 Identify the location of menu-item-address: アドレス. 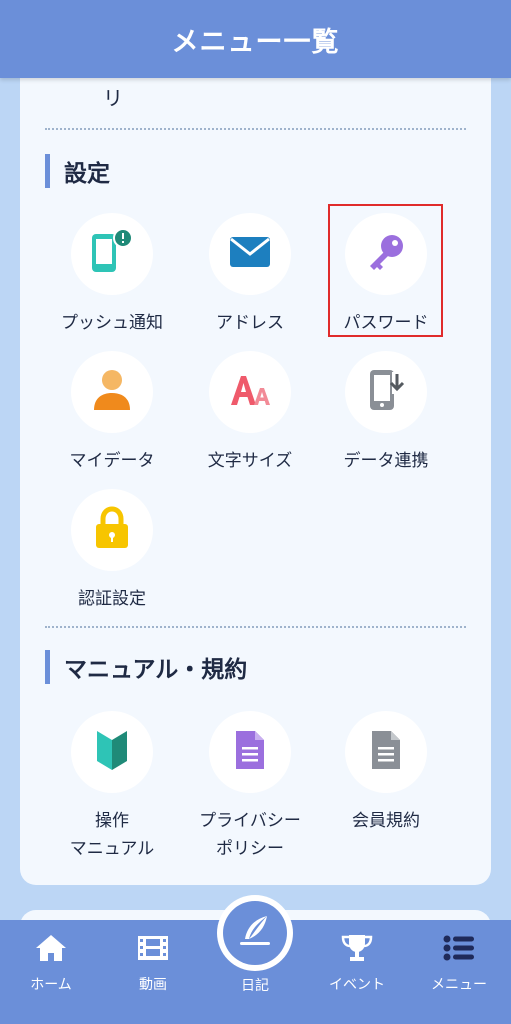
(250, 275).